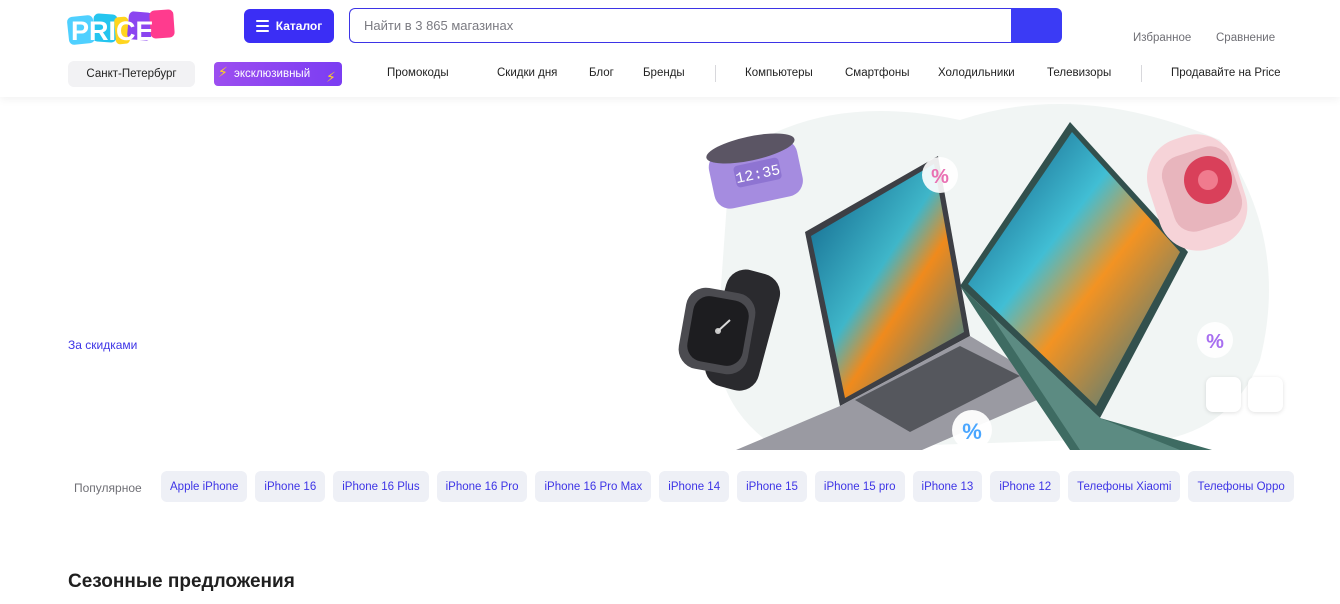 The width and height of the screenshot is (1340, 604). What do you see at coordinates (681, 25) in the screenshot?
I see `search-input` at bounding box center [681, 25].